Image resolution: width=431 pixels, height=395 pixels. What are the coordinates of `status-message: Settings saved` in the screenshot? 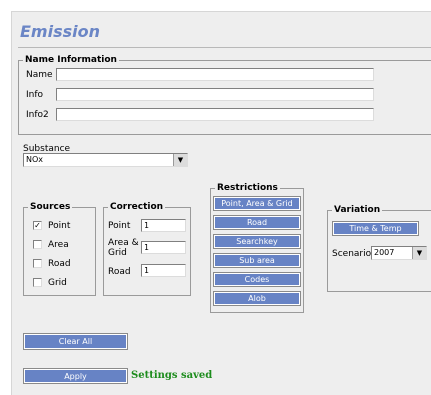 It's located at (172, 375).